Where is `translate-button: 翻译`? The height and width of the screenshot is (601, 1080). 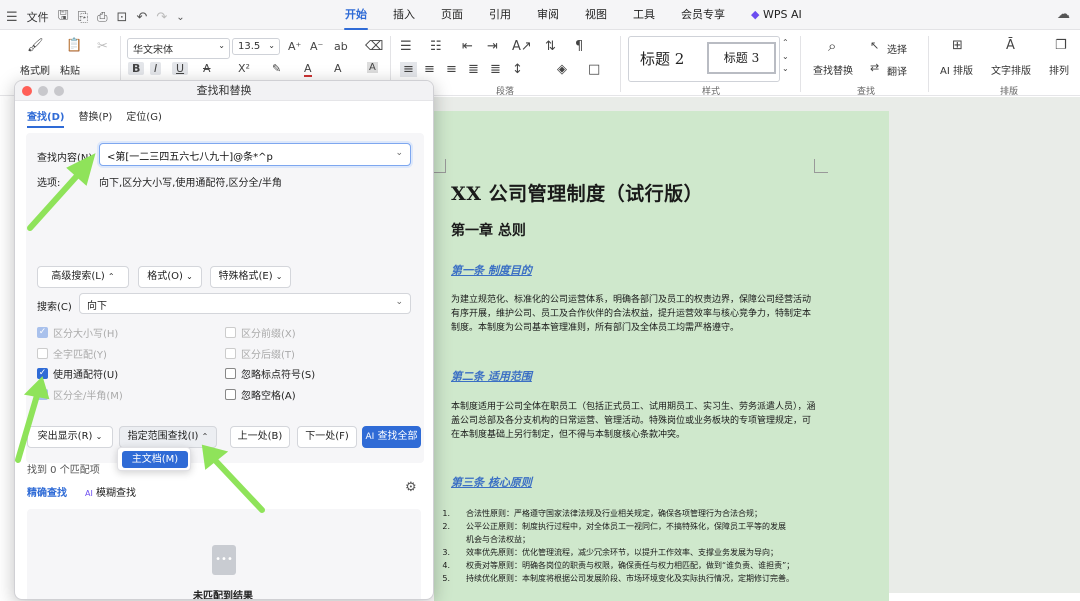 translate-button: 翻译 is located at coordinates (897, 70).